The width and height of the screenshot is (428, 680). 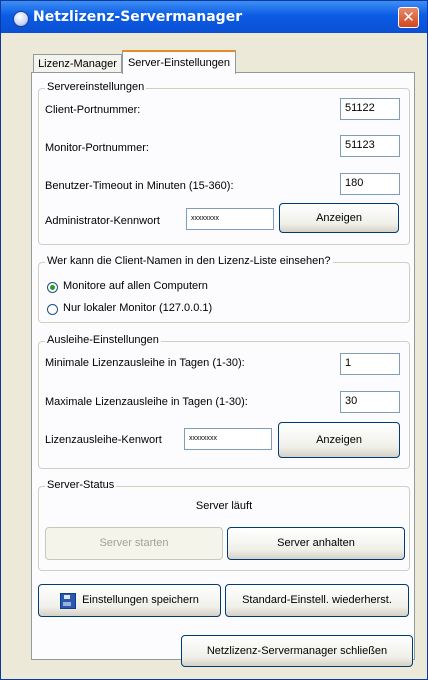 What do you see at coordinates (179, 62) in the screenshot?
I see `tab-server-einstellungen: Server-Einstellungen` at bounding box center [179, 62].